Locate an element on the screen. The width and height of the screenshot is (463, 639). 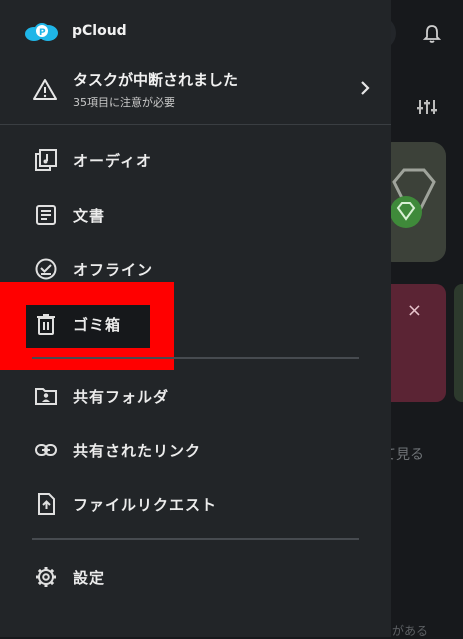
menu-label-offline: オフライン is located at coordinates (113, 269).